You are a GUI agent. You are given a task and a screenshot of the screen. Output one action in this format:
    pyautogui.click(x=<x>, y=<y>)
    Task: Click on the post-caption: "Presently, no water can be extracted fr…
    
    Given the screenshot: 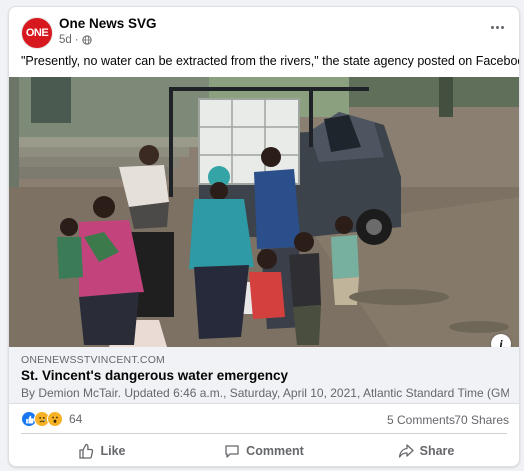 What is the action you would take?
    pyautogui.click(x=270, y=61)
    